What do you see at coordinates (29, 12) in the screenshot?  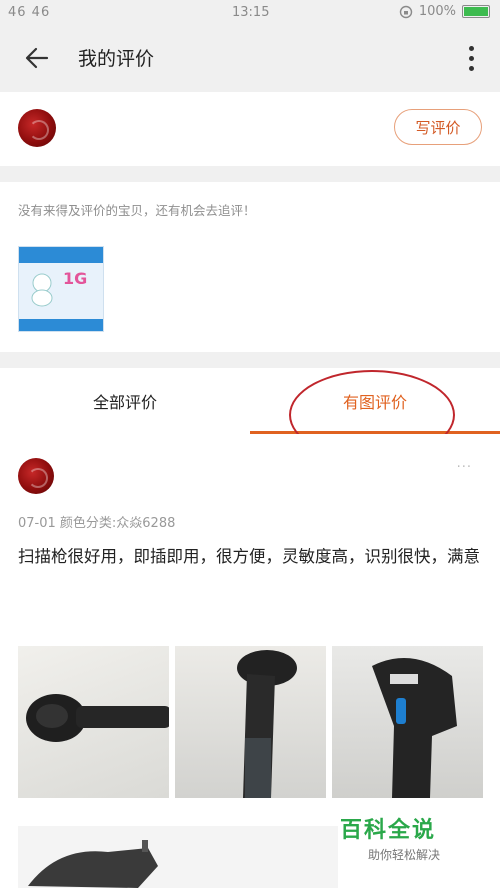 I see `signal-indicator: 46 46` at bounding box center [29, 12].